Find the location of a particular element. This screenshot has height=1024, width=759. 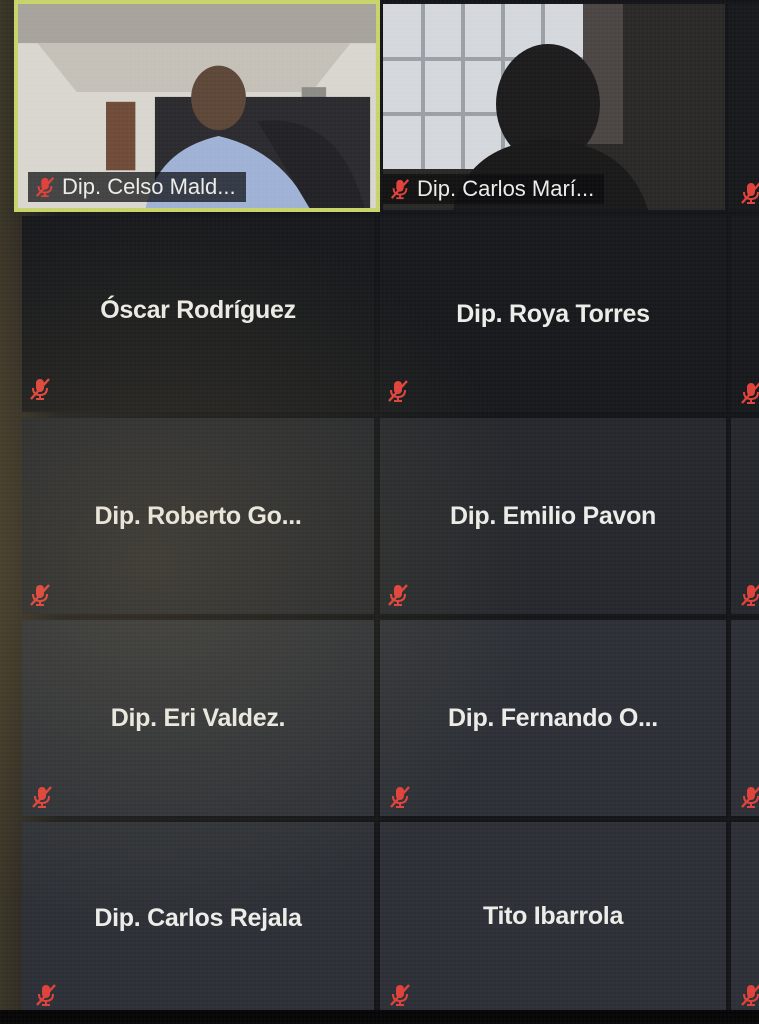

participant-name: Dip. Roya Torres is located at coordinates (553, 314).